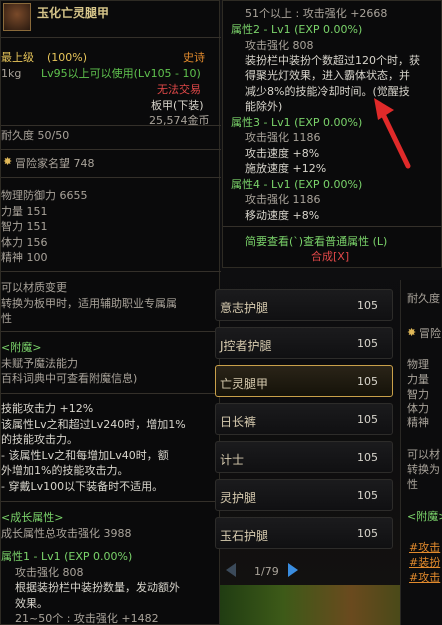  I want to click on enchant-line: #装扮, so click(425, 562).